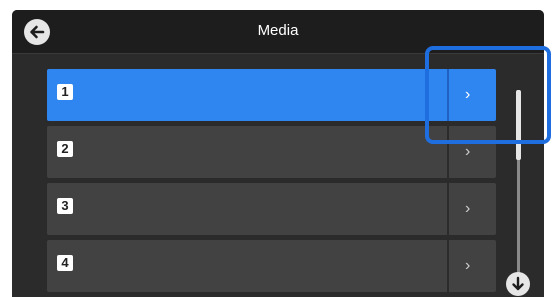 This screenshot has width=558, height=297. I want to click on callout-highlight-box, so click(488, 95).